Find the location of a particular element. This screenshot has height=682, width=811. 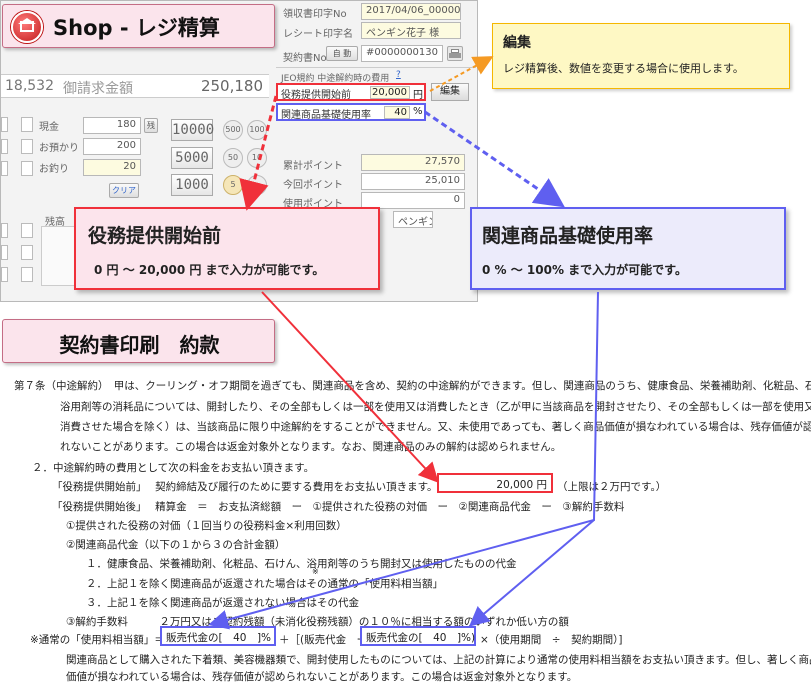

service-solid-arrow is located at coordinates (350, 387).